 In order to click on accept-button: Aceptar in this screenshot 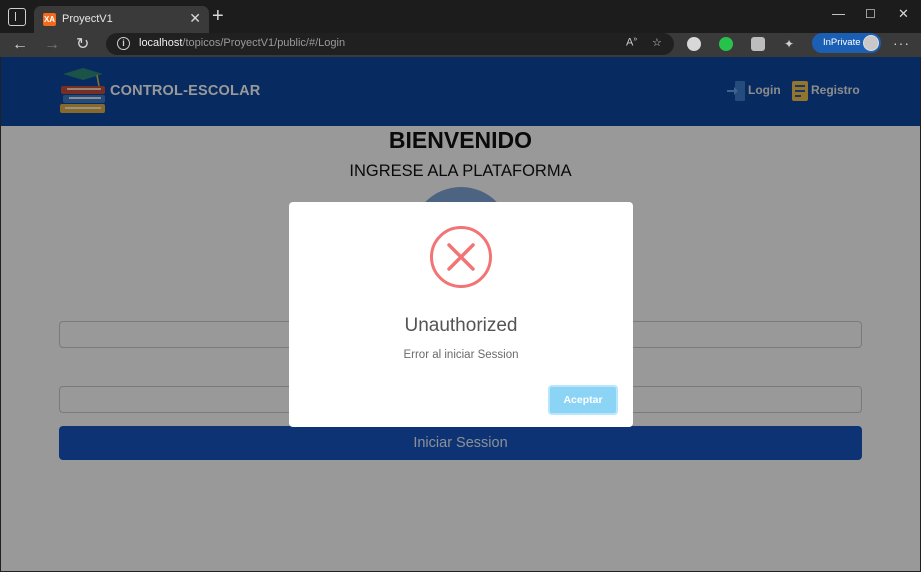, I will do `click(583, 400)`.